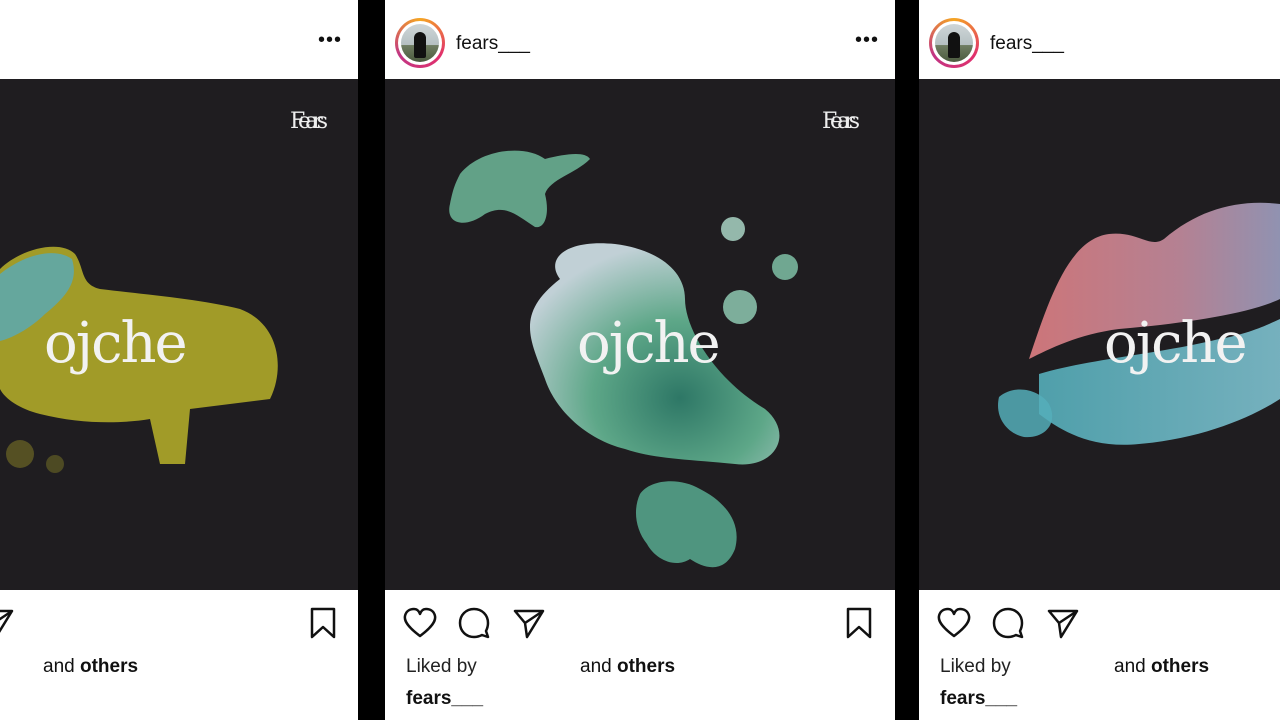 The image size is (1280, 720). What do you see at coordinates (640, 39) in the screenshot?
I see `post-header: fears___ •••` at bounding box center [640, 39].